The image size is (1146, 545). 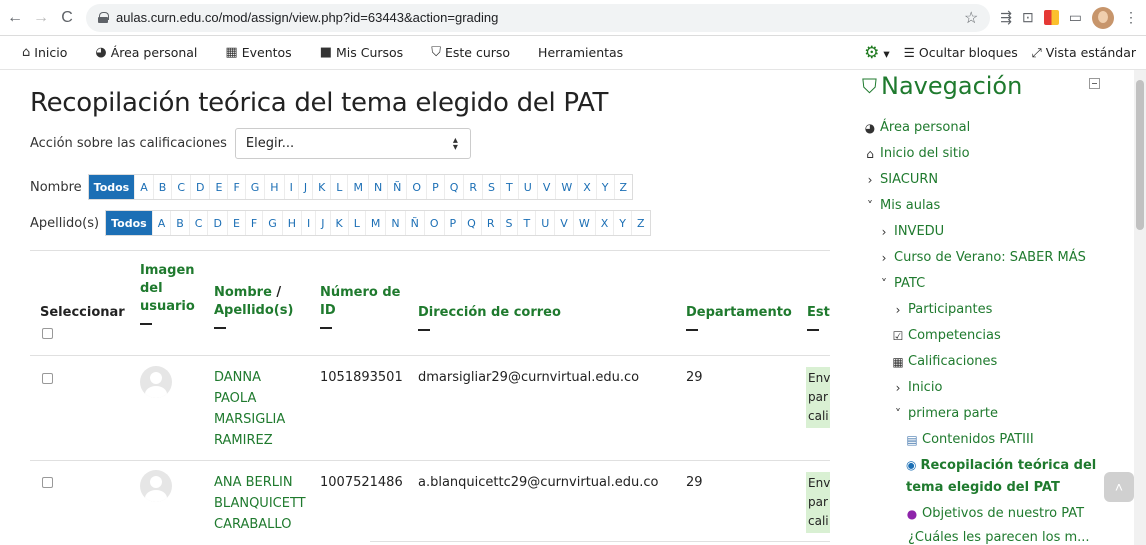 What do you see at coordinates (1051, 17) in the screenshot?
I see `office-extension-icon` at bounding box center [1051, 17].